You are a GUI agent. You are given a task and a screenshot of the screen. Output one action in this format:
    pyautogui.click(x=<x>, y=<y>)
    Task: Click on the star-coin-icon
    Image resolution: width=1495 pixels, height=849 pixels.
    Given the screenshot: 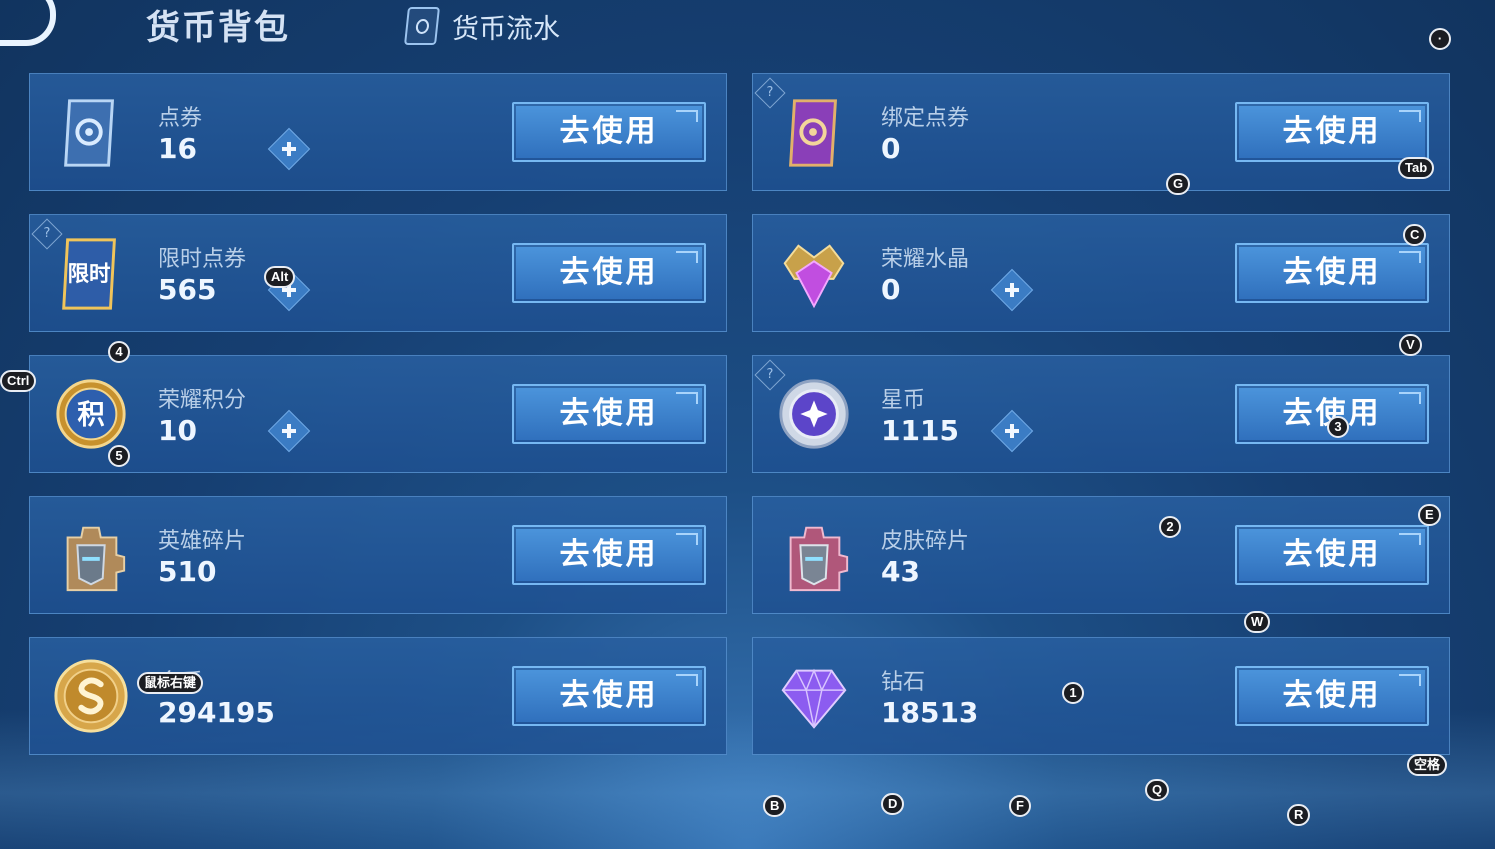 What is the action you would take?
    pyautogui.click(x=814, y=414)
    